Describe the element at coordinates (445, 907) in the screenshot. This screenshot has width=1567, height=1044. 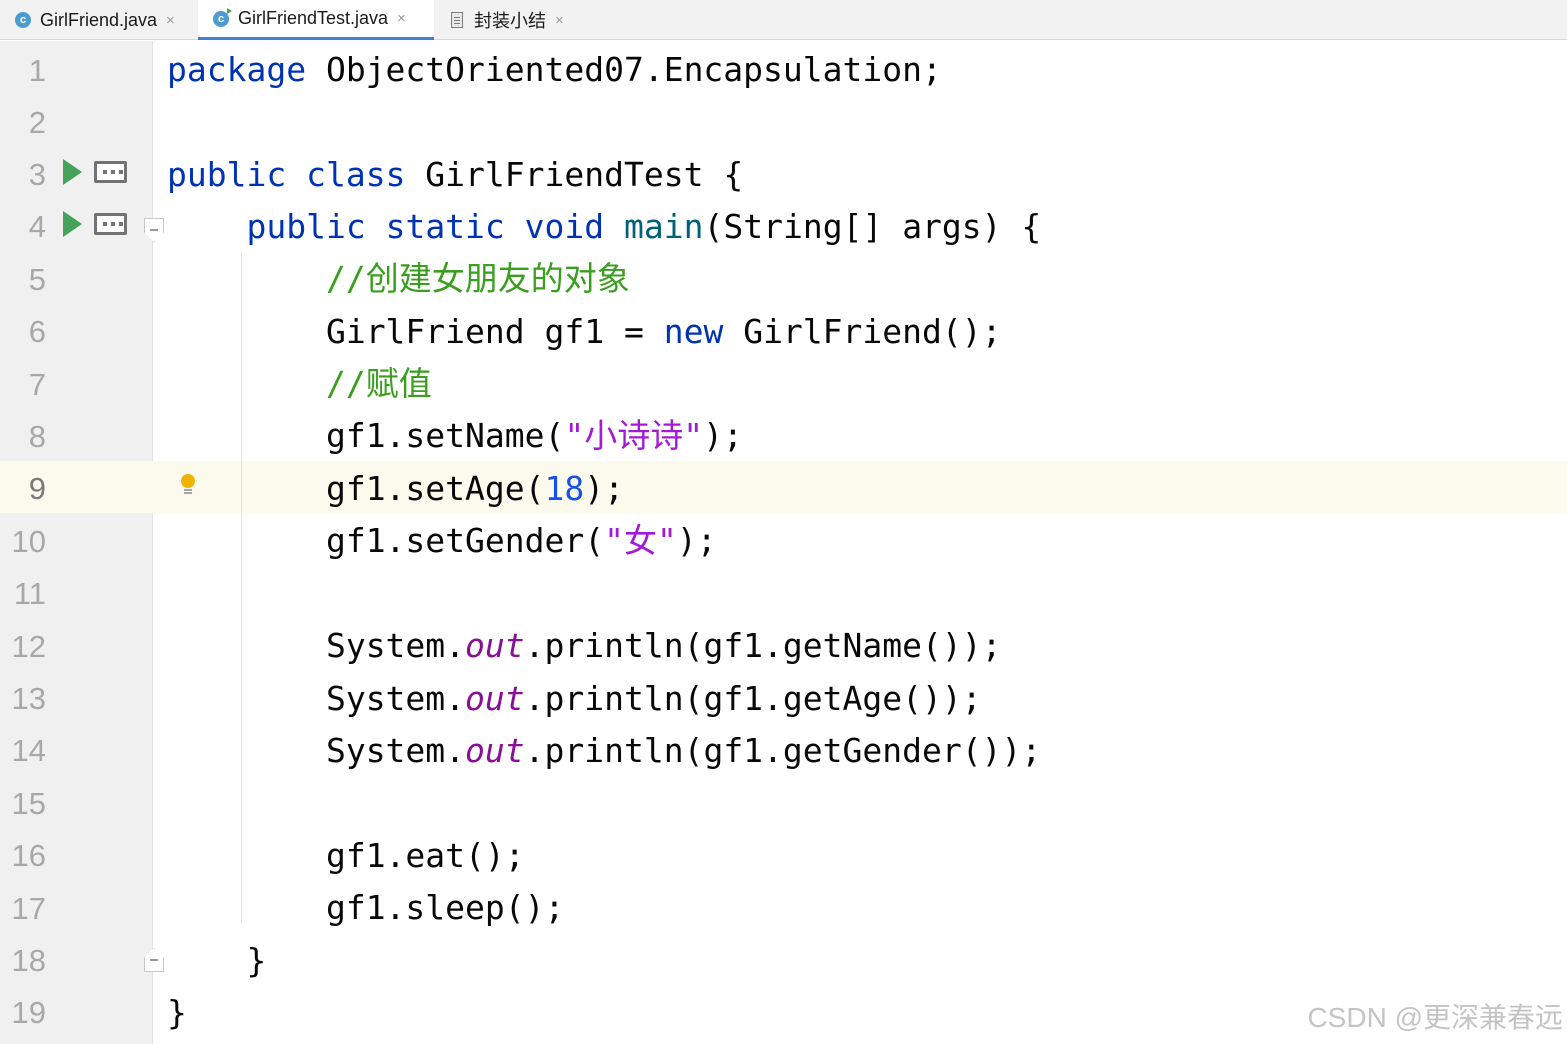
I see `code-text: gf1.sleep();` at that location.